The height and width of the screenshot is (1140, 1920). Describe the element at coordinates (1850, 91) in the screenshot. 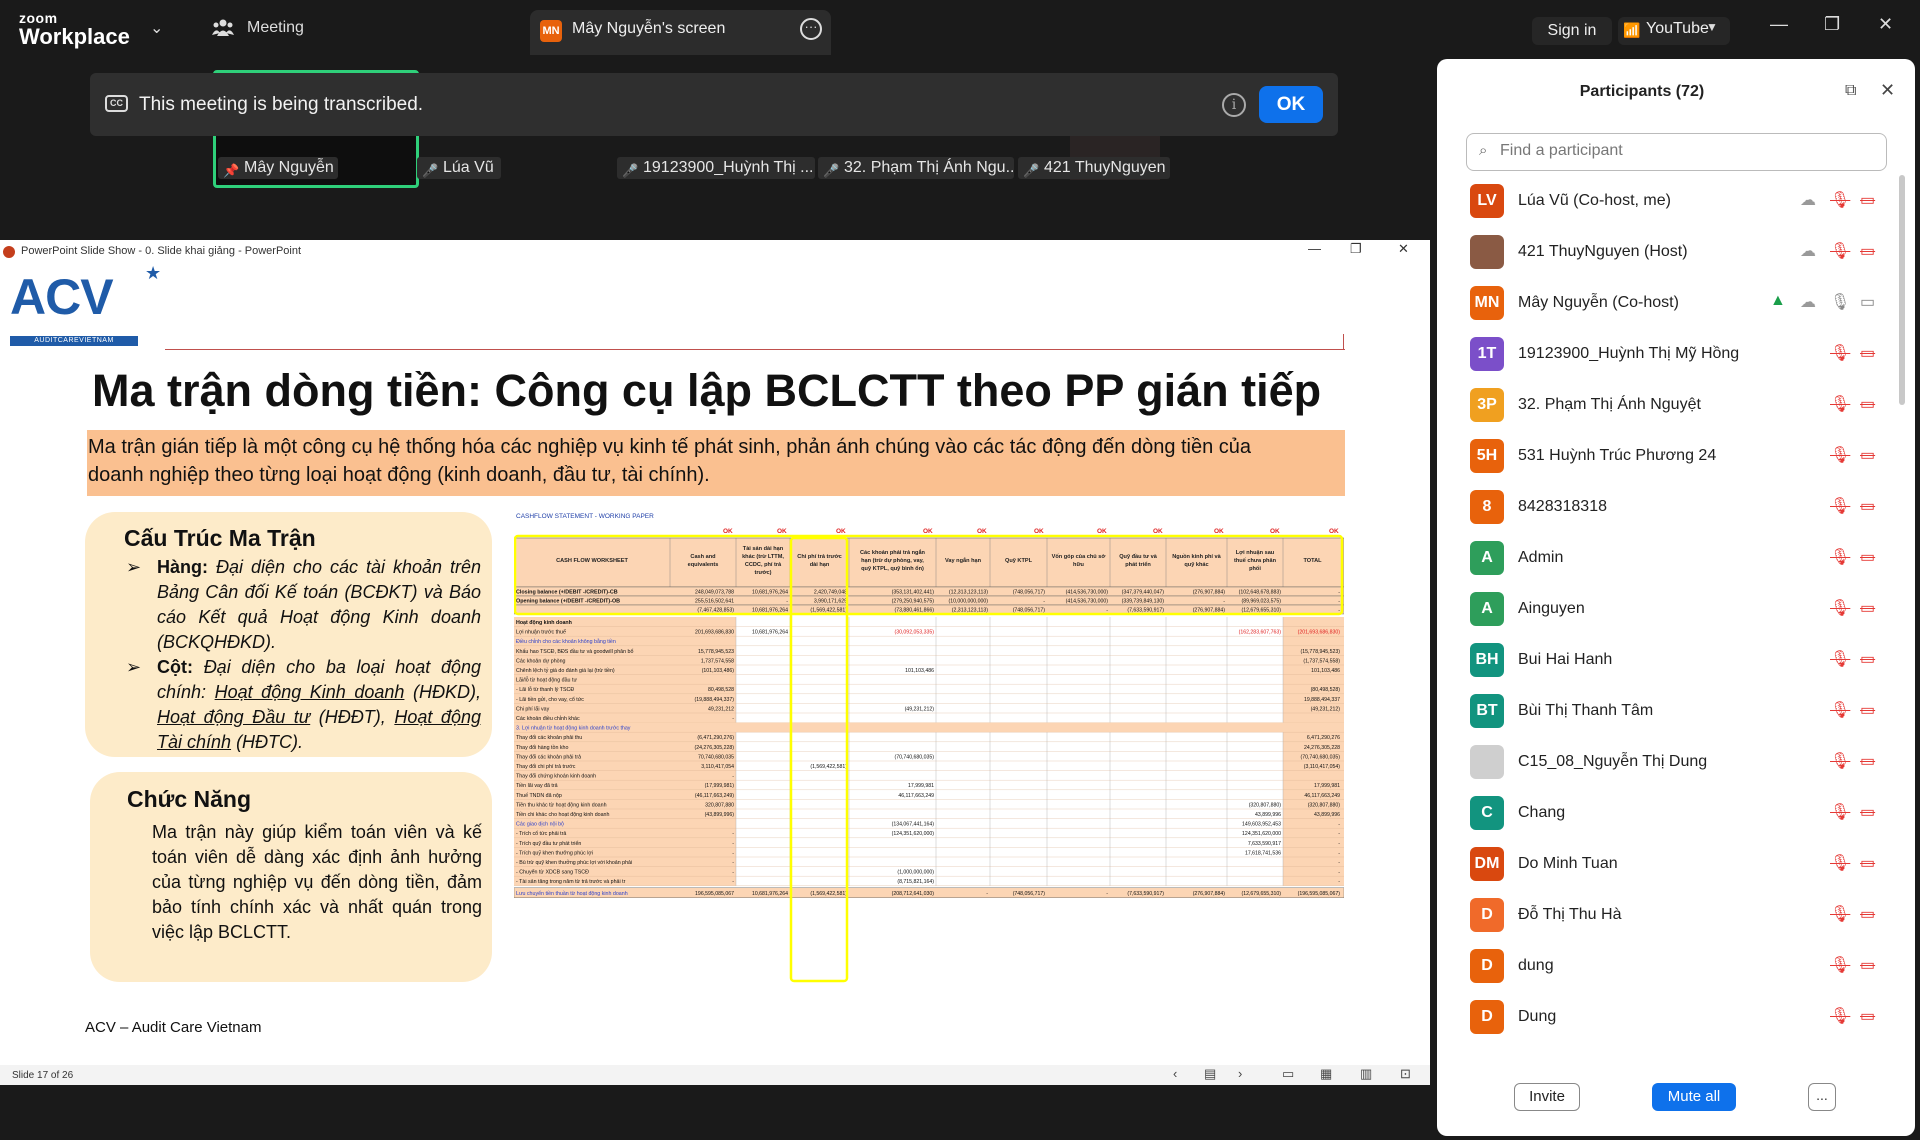

I see `popout-icon: ⧉` at that location.